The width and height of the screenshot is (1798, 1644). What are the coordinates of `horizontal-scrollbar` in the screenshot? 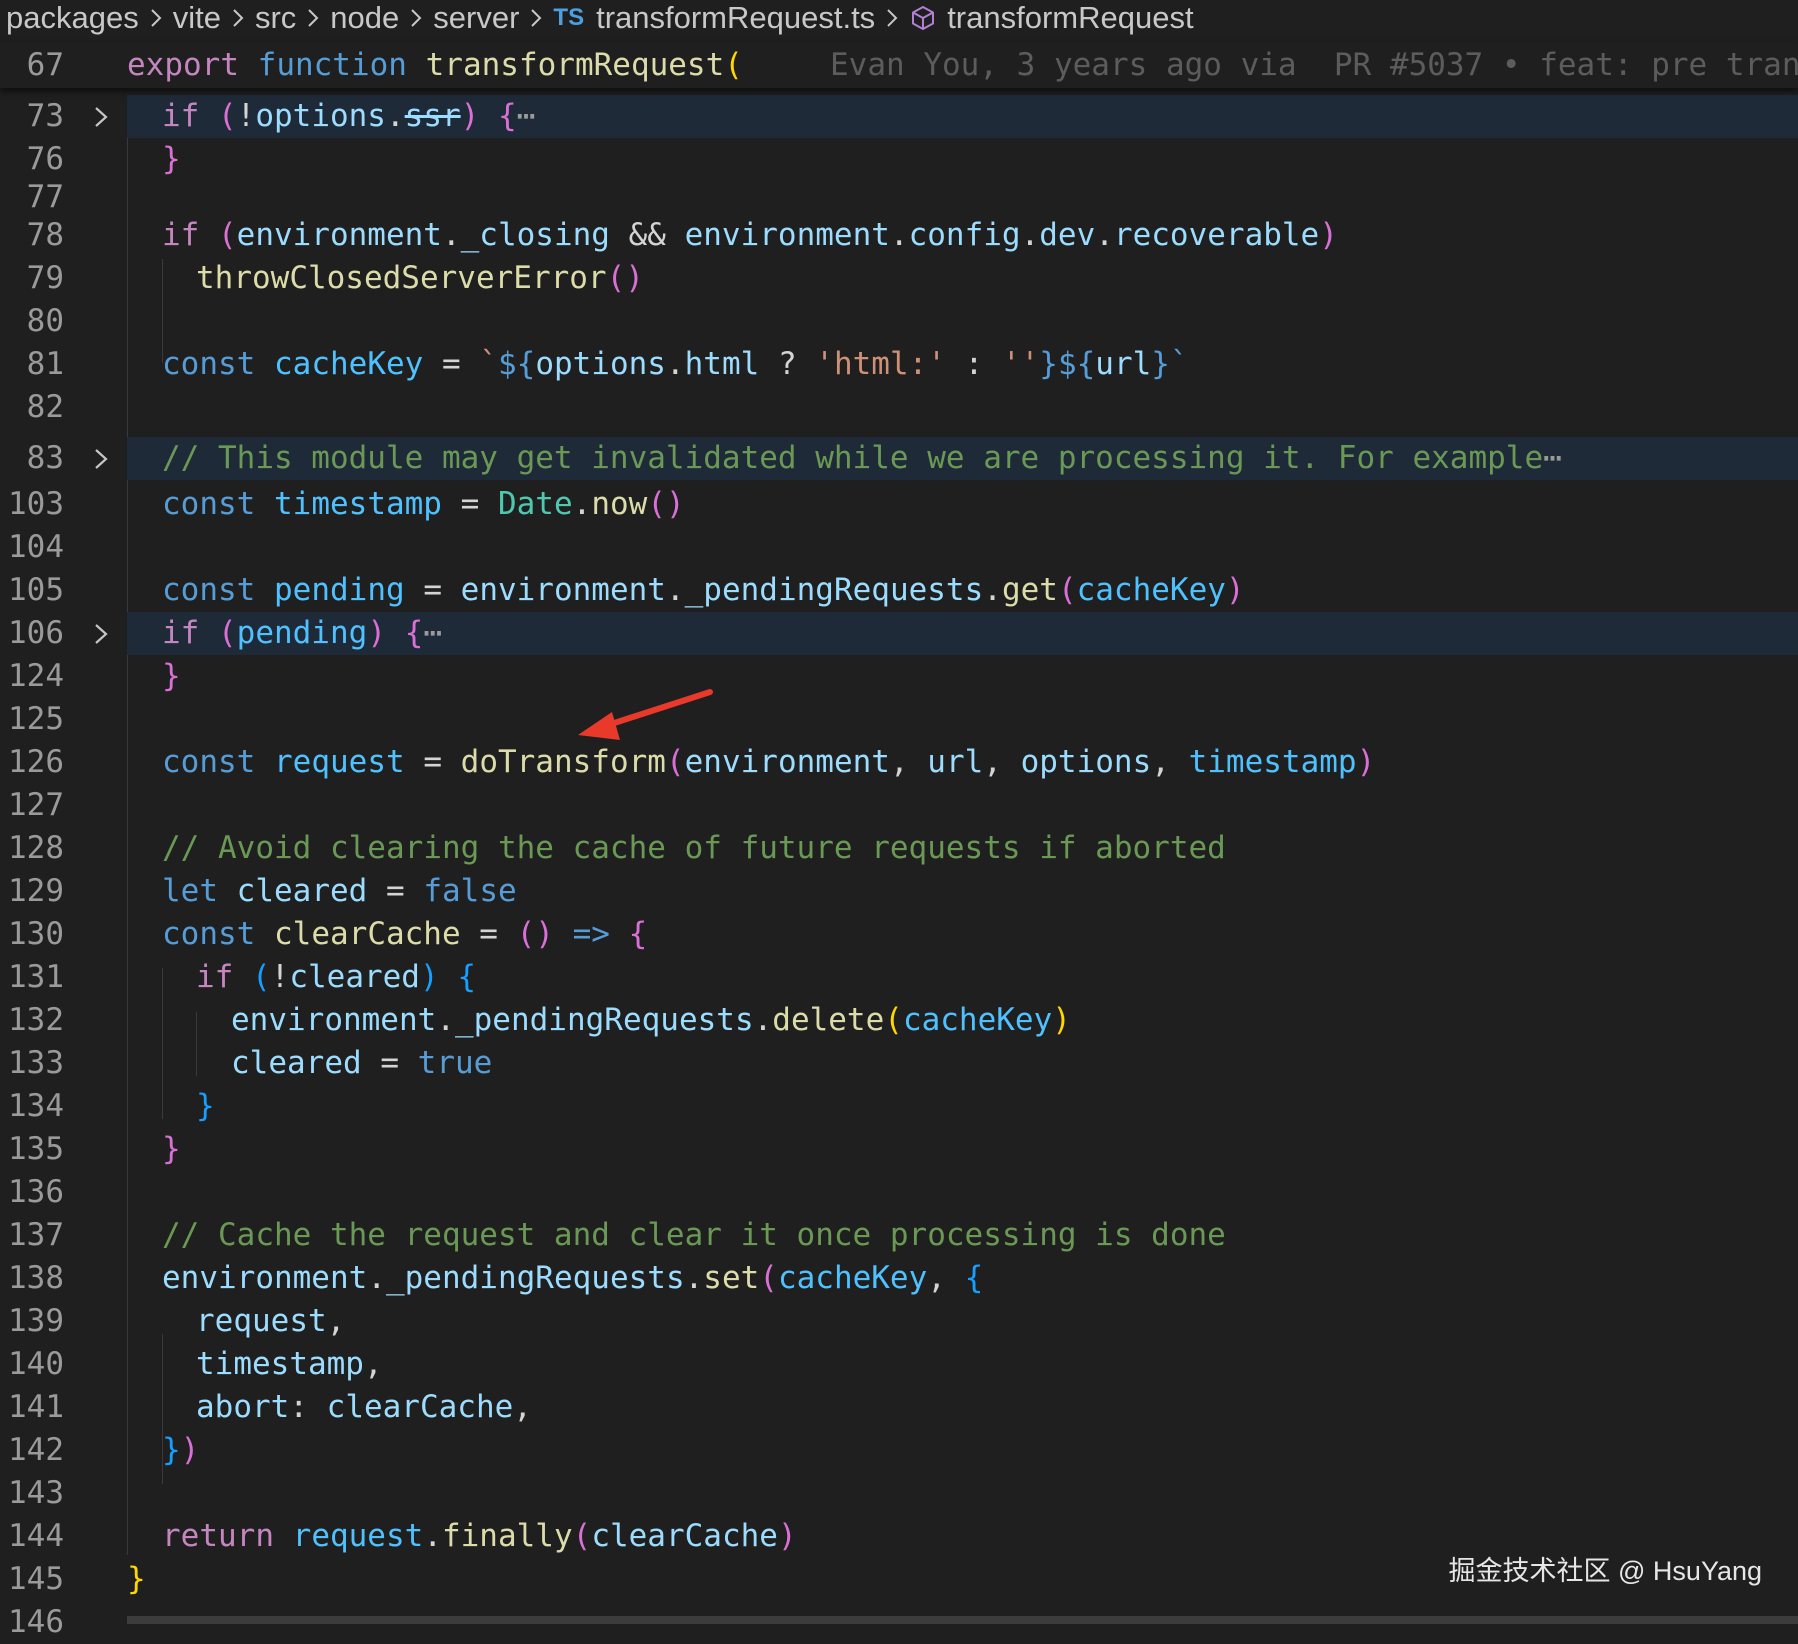 It's located at (962, 1620).